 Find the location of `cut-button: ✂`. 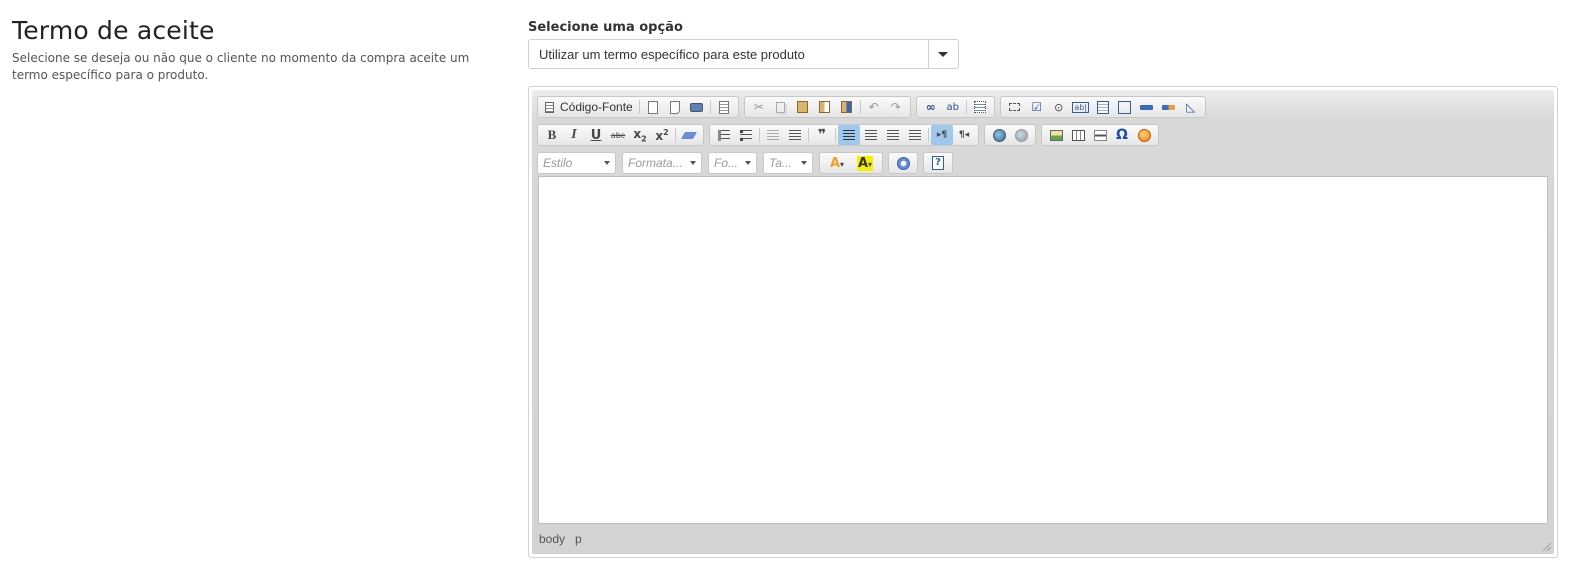

cut-button: ✂ is located at coordinates (759, 107).